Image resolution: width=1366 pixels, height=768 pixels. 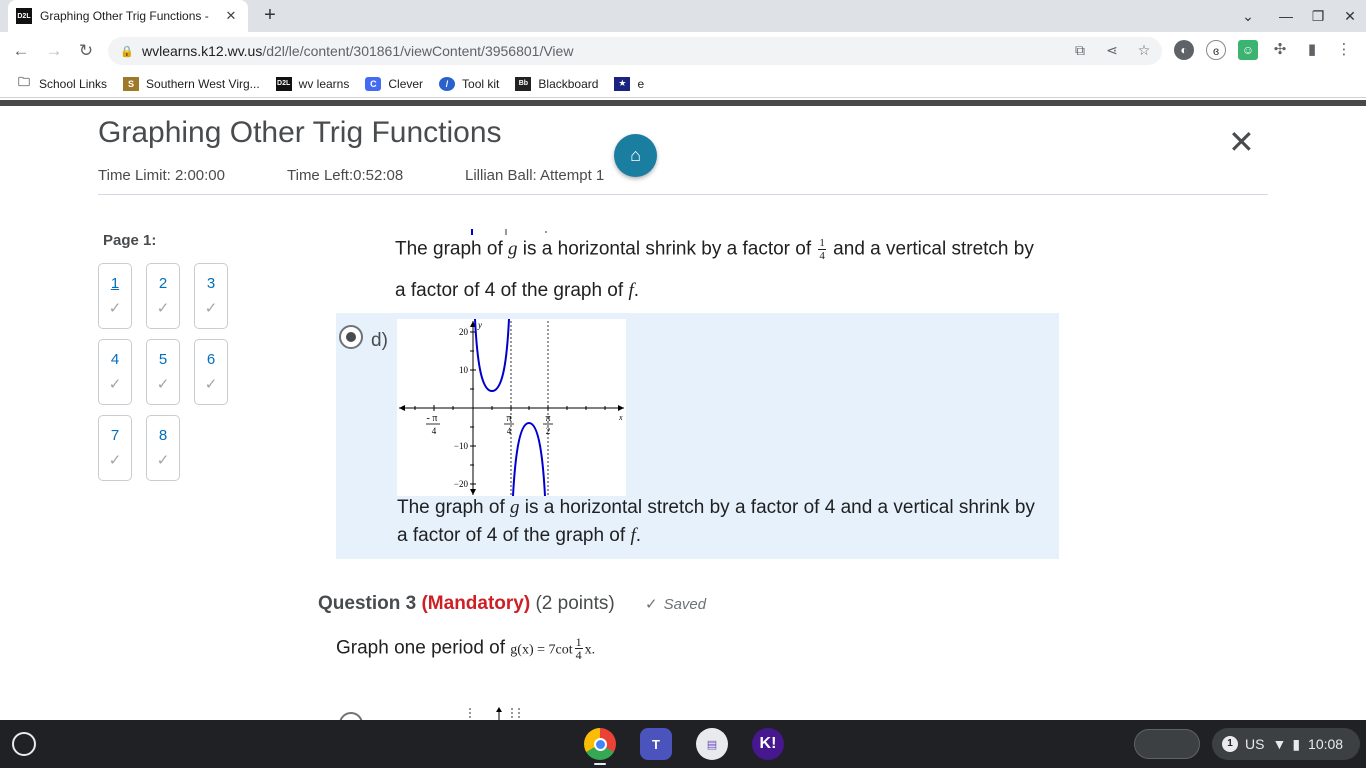 What do you see at coordinates (283, 83) in the screenshot?
I see `d2l-icon: D2L` at bounding box center [283, 83].